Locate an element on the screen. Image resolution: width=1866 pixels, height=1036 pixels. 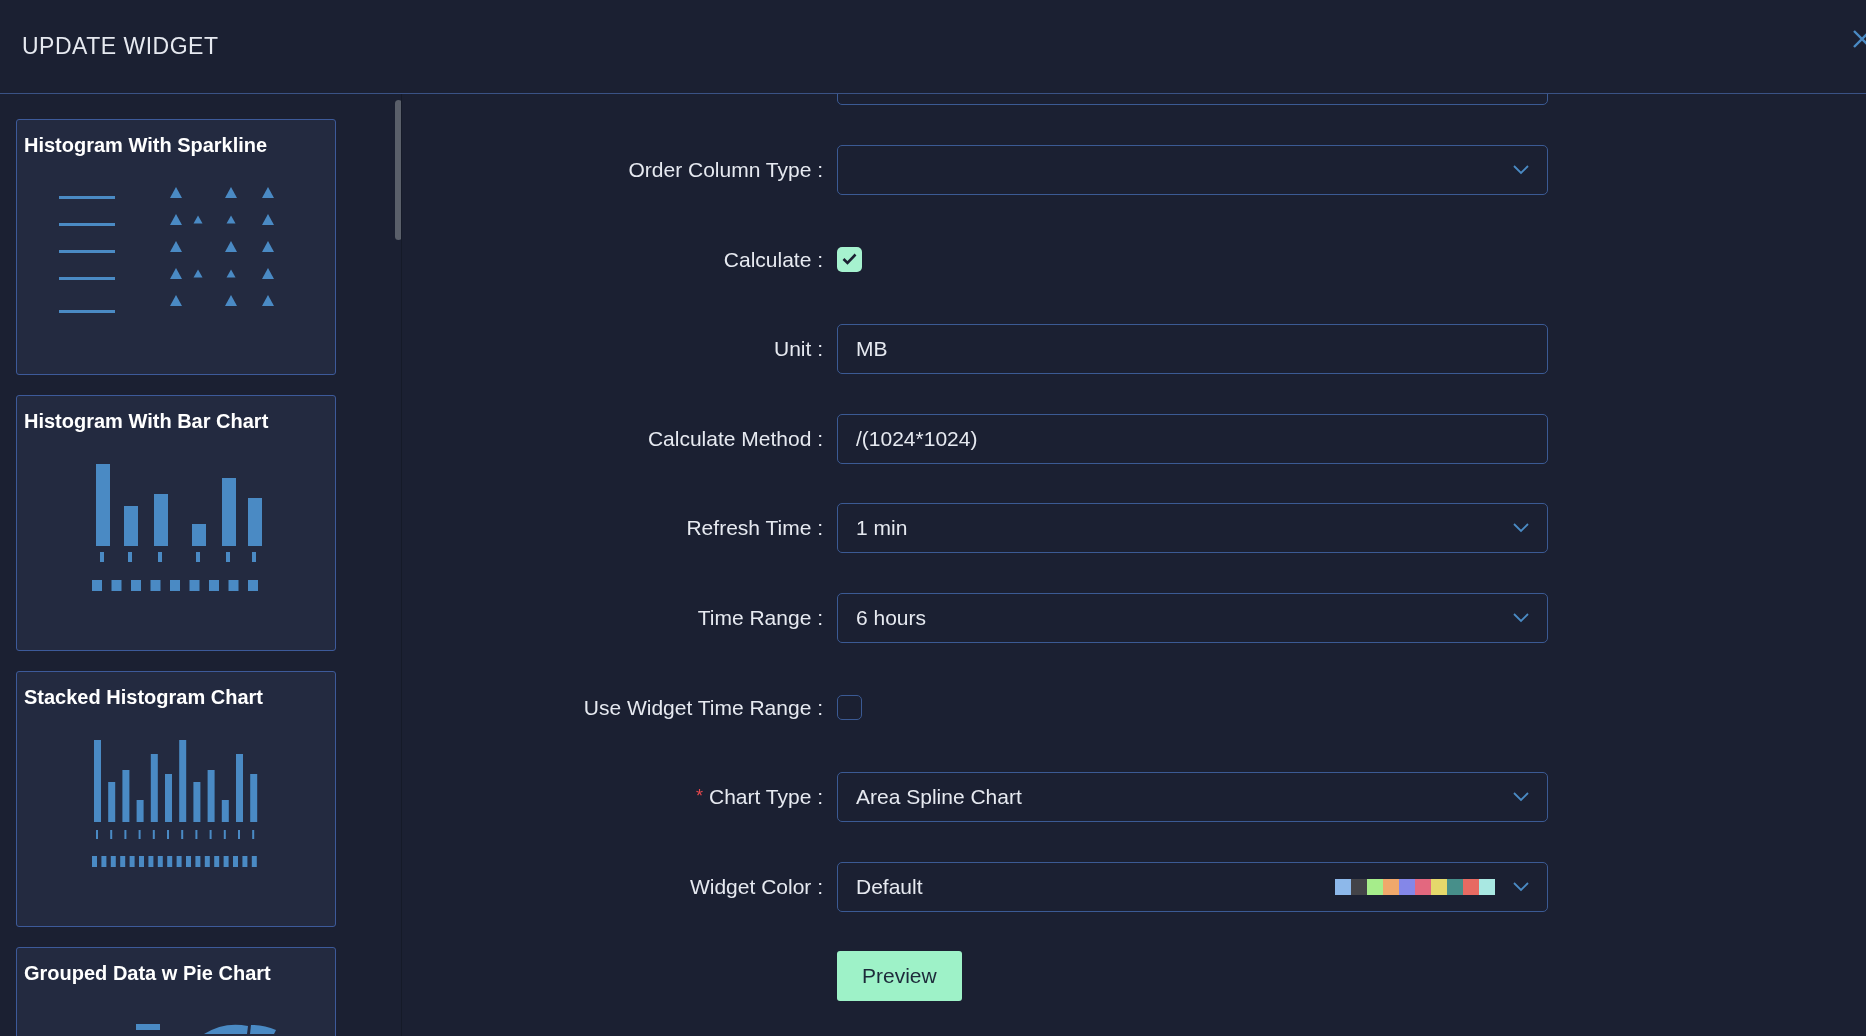
required-mark: * is located at coordinates (699, 797).